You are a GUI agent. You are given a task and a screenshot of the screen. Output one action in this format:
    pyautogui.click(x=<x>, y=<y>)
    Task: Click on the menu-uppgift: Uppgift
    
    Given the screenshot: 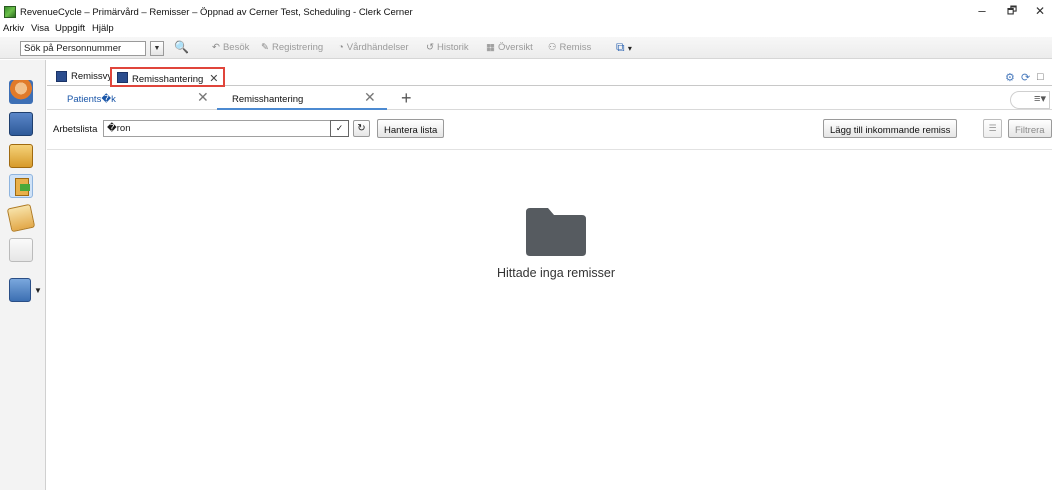 What is the action you would take?
    pyautogui.click(x=70, y=28)
    